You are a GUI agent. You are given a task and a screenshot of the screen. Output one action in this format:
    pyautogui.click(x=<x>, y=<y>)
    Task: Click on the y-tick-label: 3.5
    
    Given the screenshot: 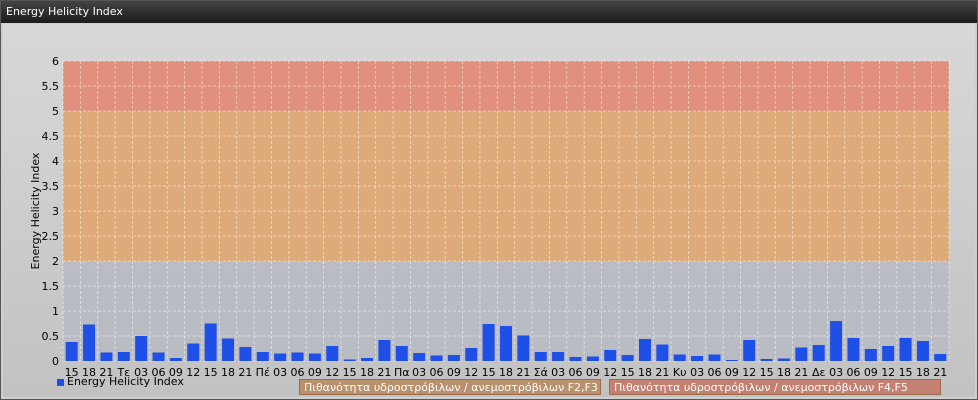 What is the action you would take?
    pyautogui.click(x=51, y=186)
    